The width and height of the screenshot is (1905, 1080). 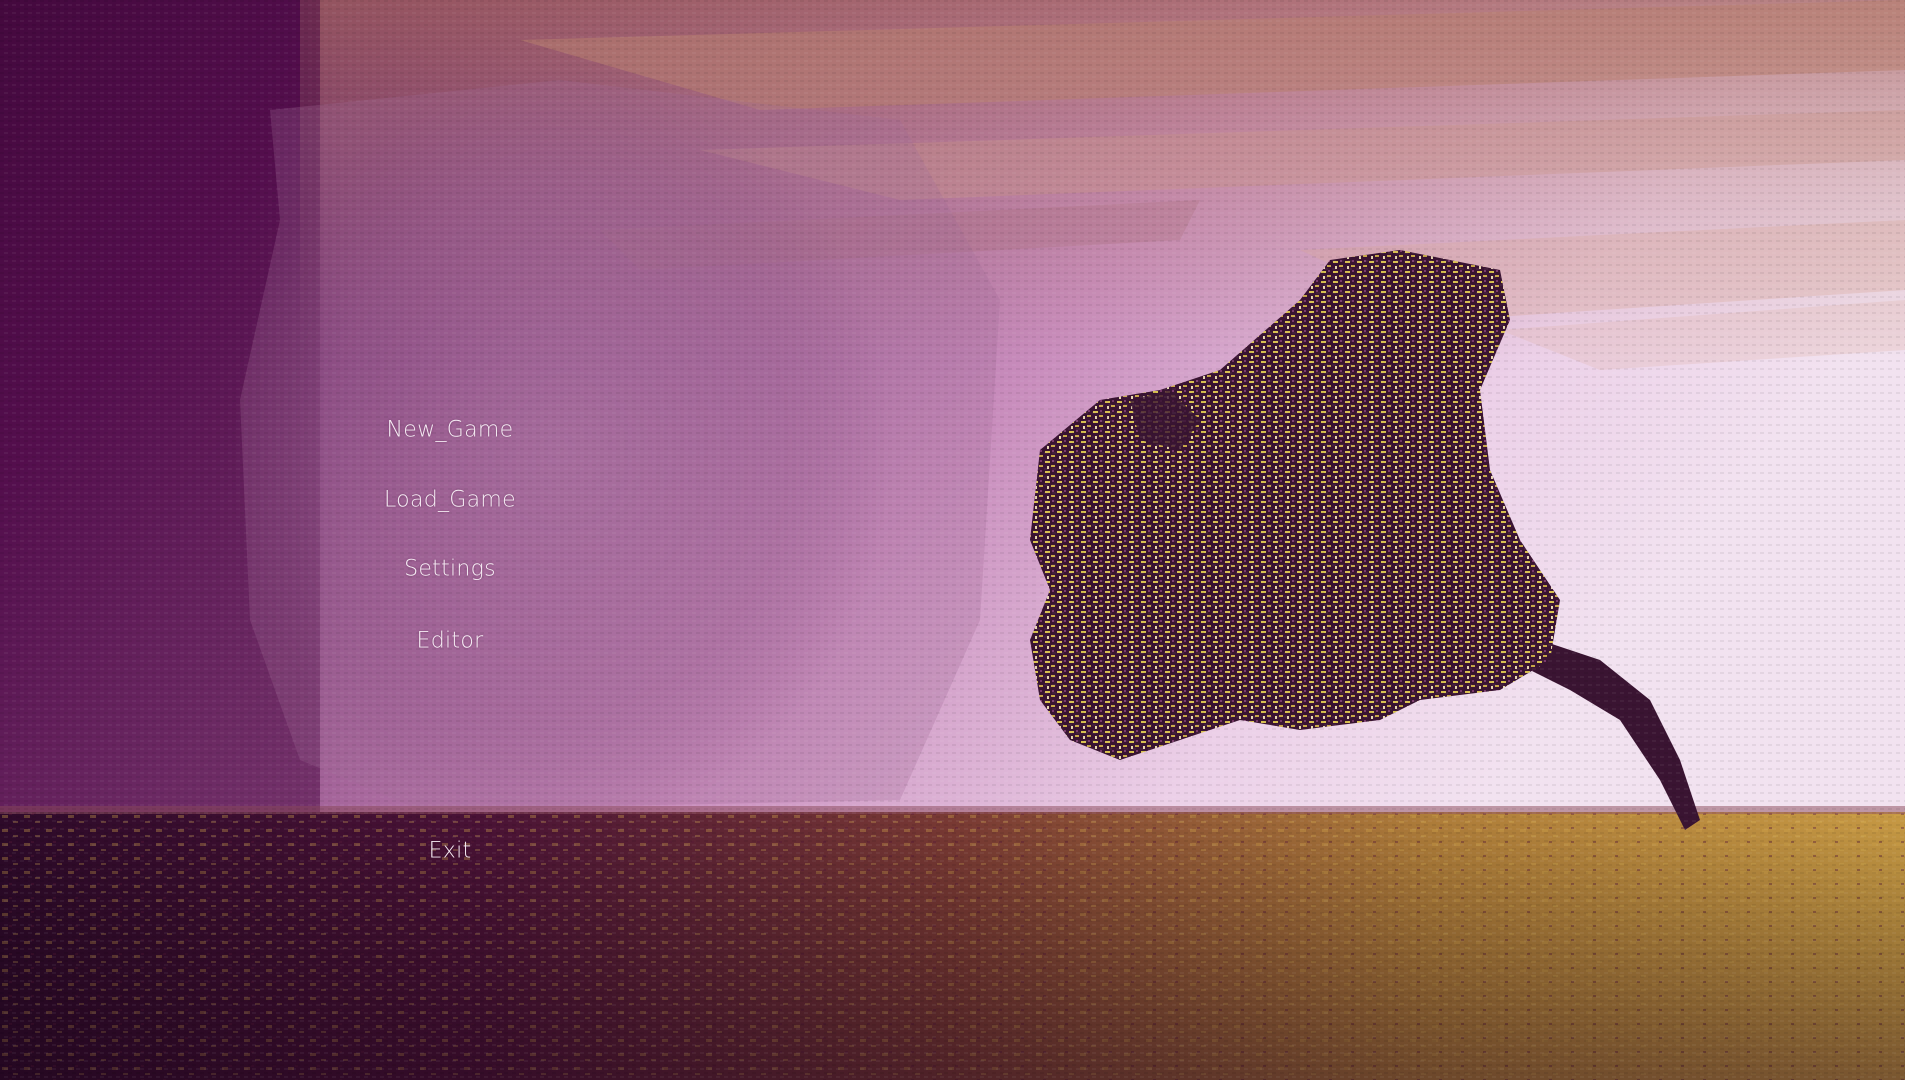 I want to click on exit-button: Exit, so click(x=450, y=851).